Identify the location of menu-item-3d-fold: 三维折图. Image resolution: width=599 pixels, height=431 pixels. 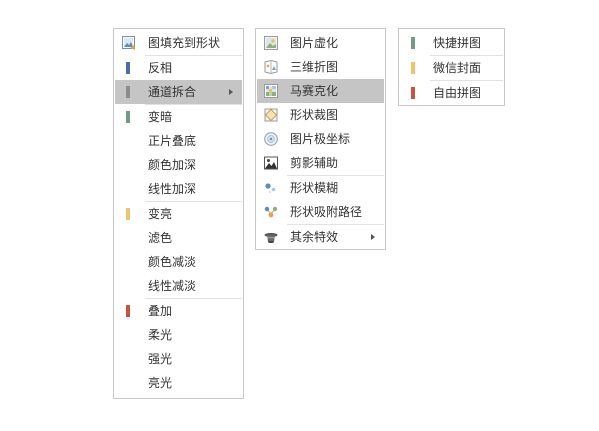
(320, 67).